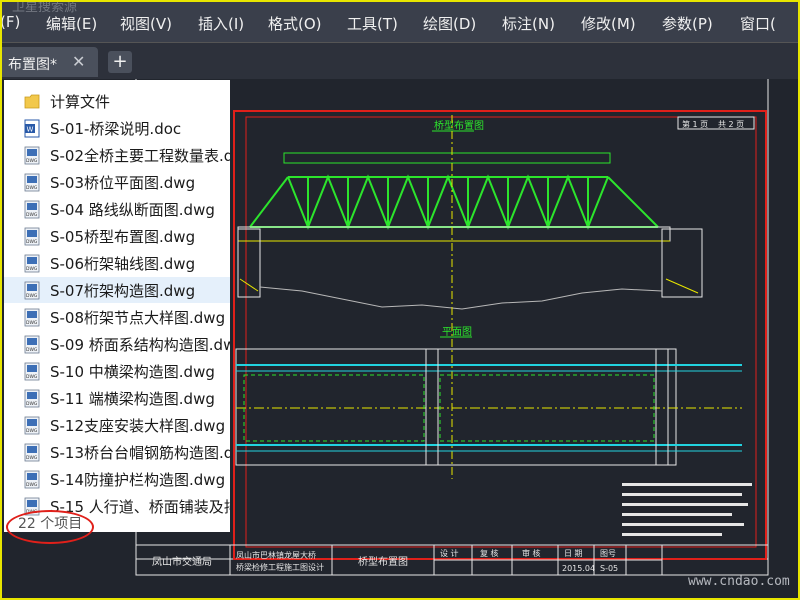 The height and width of the screenshot is (600, 800). What do you see at coordinates (758, 23) in the screenshot?
I see `menu-window: 窗口(` at bounding box center [758, 23].